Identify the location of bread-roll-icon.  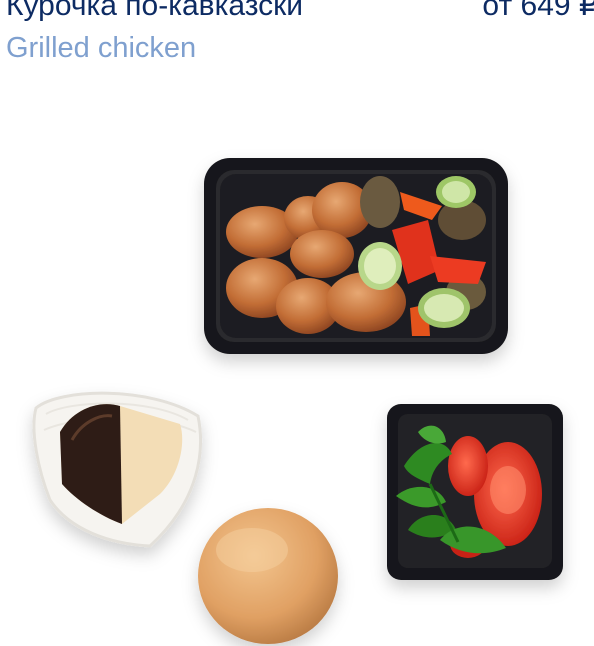
(268, 576).